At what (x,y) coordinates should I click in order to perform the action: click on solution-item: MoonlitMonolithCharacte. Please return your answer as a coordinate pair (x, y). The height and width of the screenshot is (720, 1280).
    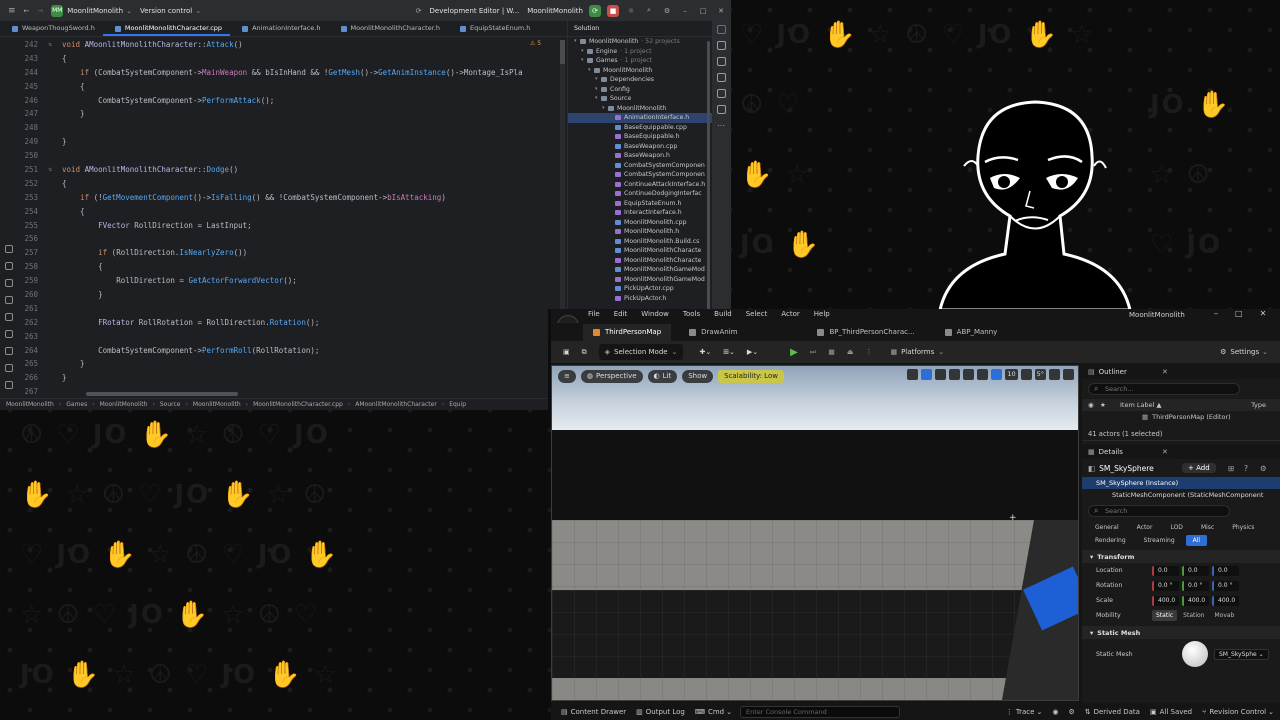
    Looking at the image, I should click on (640, 261).